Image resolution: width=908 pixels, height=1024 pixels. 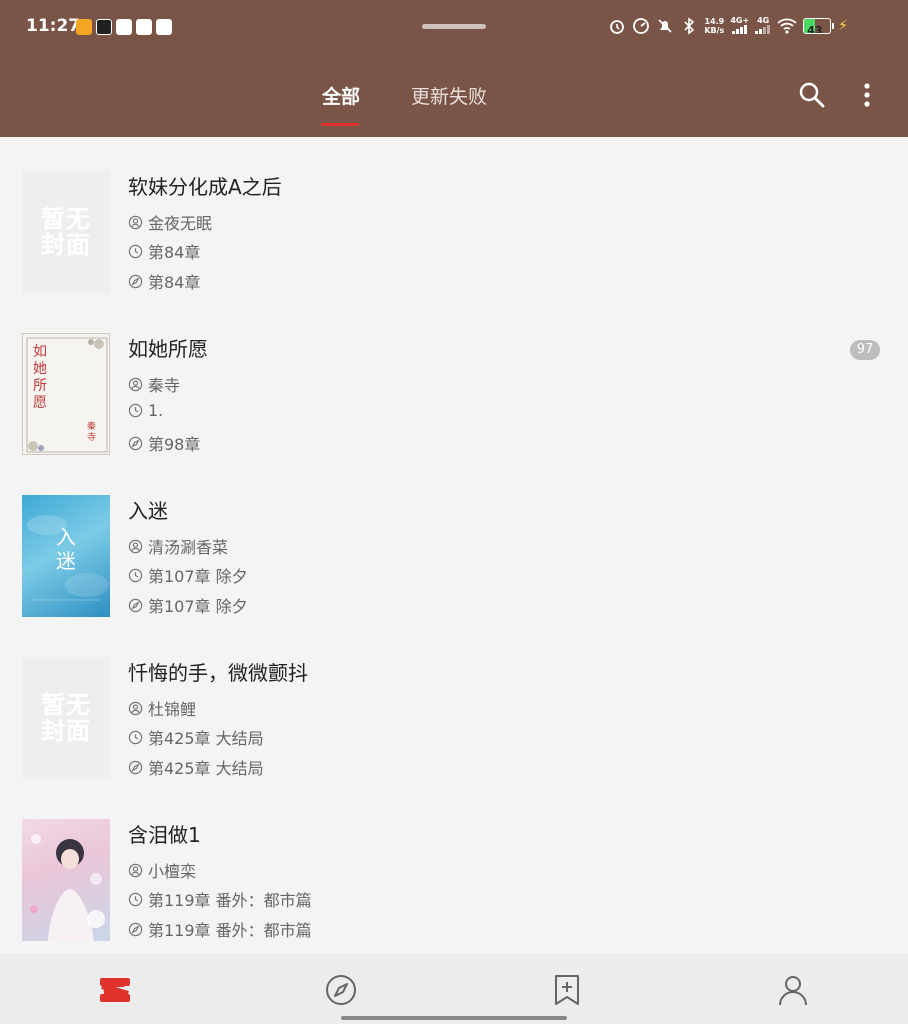 I want to click on network-speed: 14.9 KB/s, so click(x=714, y=26).